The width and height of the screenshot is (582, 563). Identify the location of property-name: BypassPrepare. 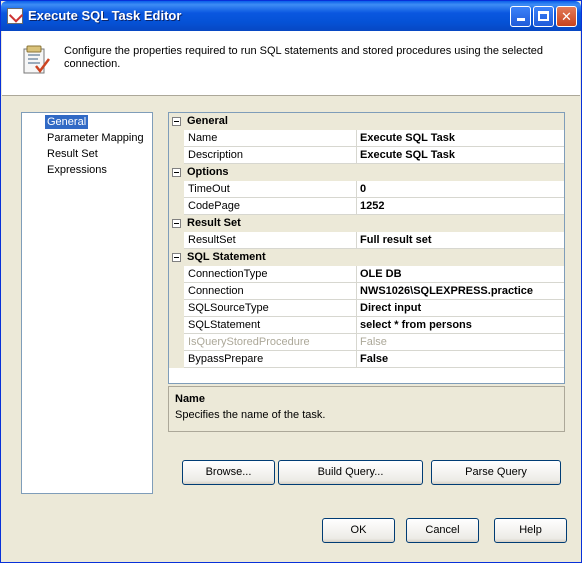
(271, 359).